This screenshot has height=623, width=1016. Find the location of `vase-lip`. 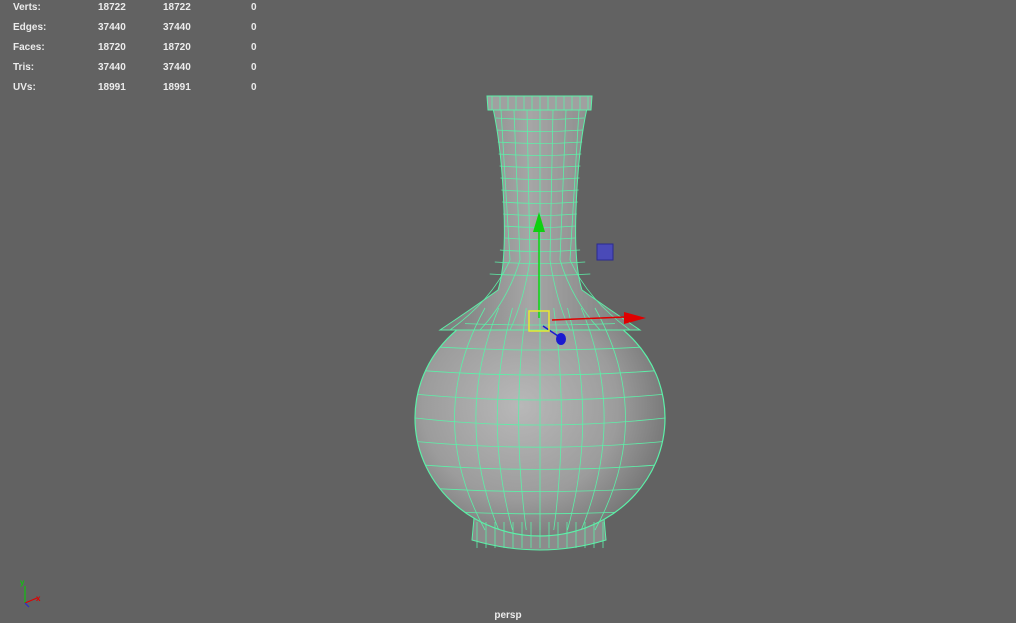

vase-lip is located at coordinates (539, 103).